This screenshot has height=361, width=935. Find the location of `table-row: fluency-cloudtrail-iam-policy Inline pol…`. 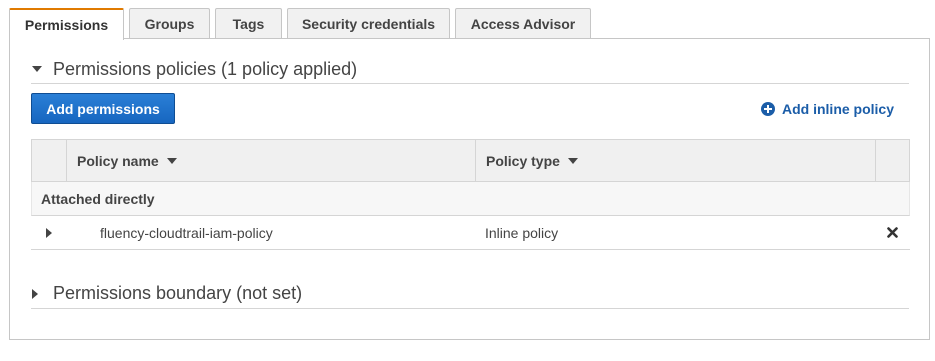

table-row: fluency-cloudtrail-iam-policy Inline pol… is located at coordinates (470, 233).